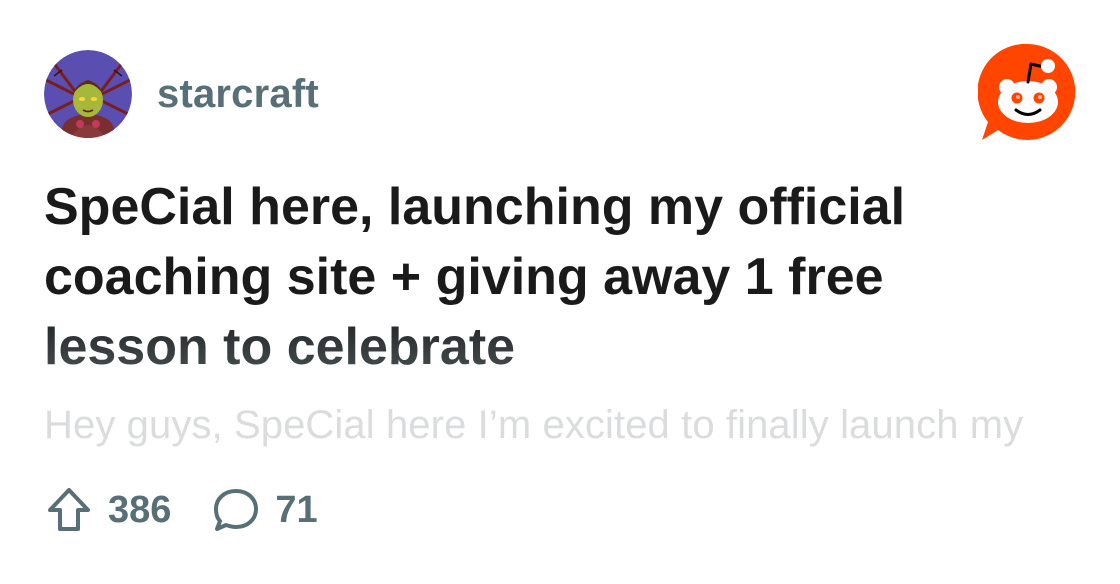  What do you see at coordinates (140, 509) in the screenshot?
I see `upvote-count: 386` at bounding box center [140, 509].